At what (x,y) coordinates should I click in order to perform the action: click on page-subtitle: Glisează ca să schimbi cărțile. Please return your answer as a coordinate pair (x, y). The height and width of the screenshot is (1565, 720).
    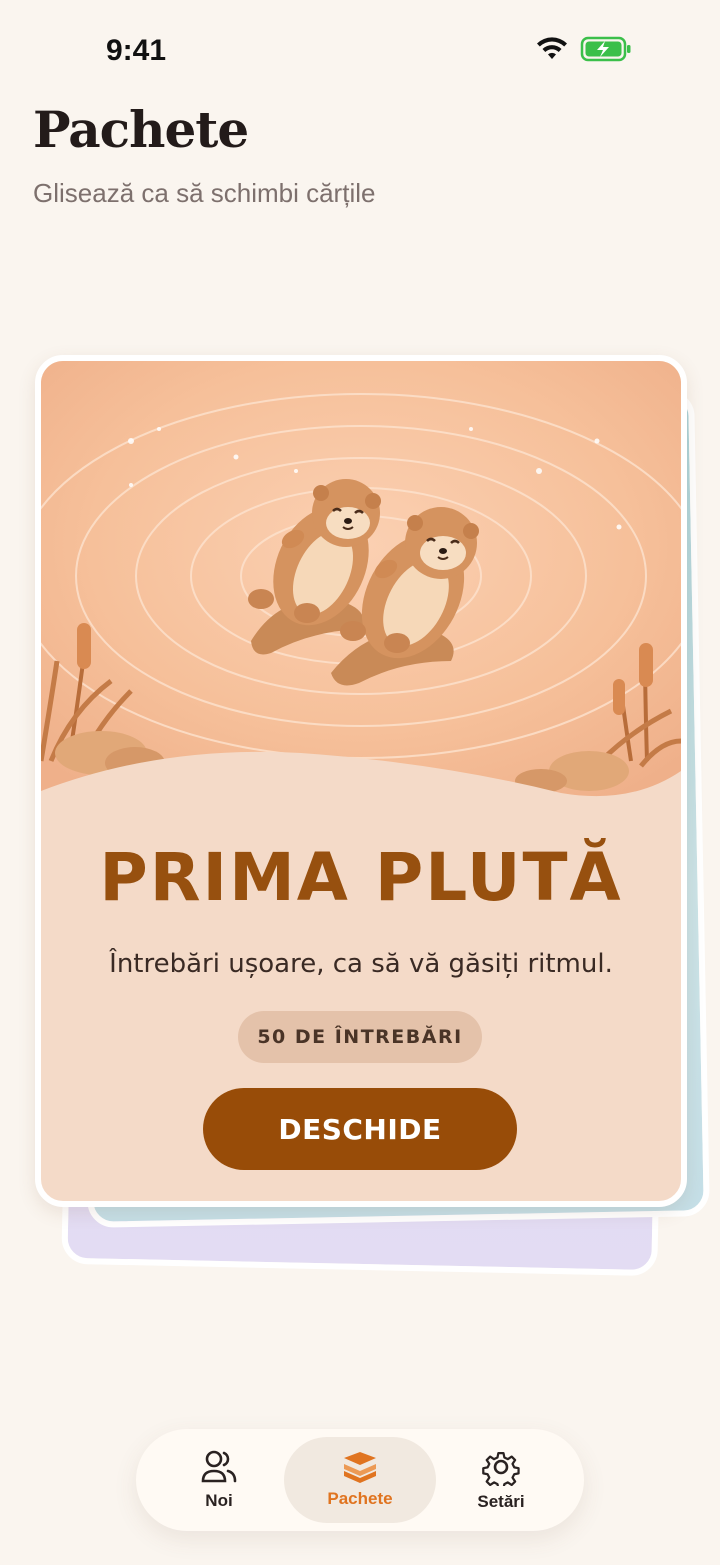
    Looking at the image, I should click on (204, 193).